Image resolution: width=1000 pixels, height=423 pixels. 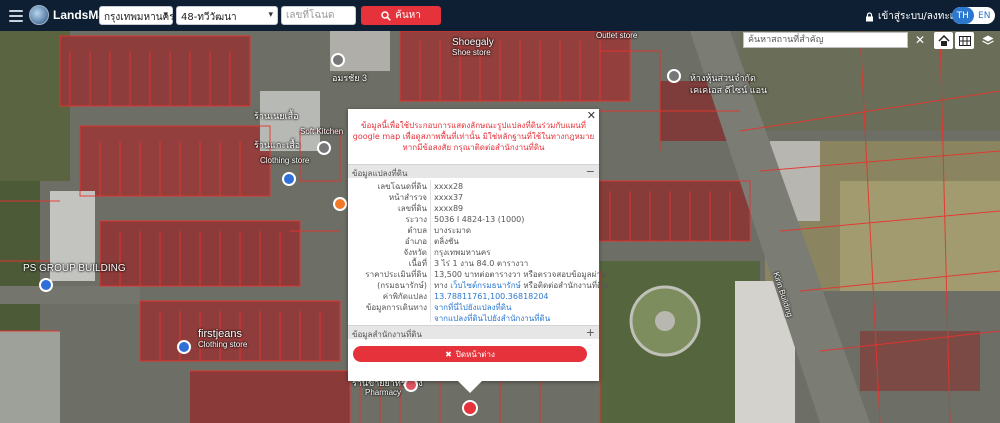 What do you see at coordinates (470, 387) in the screenshot?
I see `popup-pointer` at bounding box center [470, 387].